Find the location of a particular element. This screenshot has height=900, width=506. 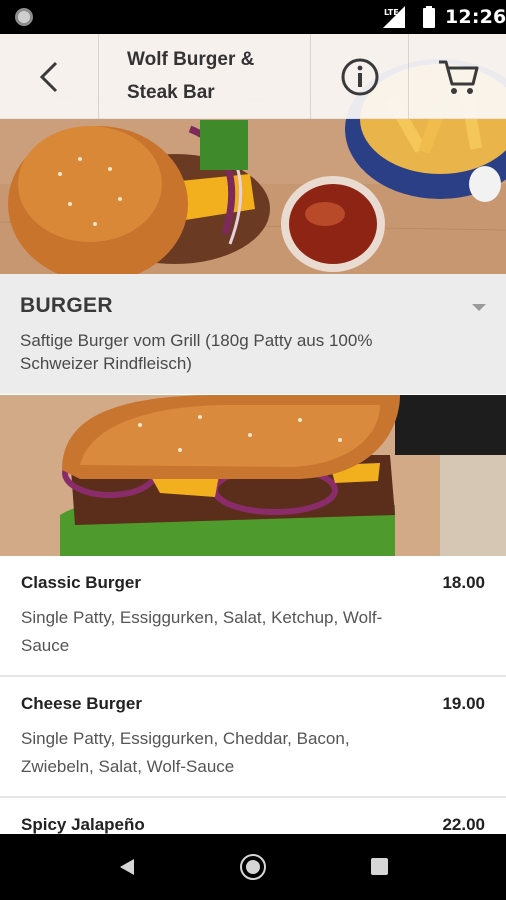

item-name: Cheese Burger is located at coordinates (81, 703).